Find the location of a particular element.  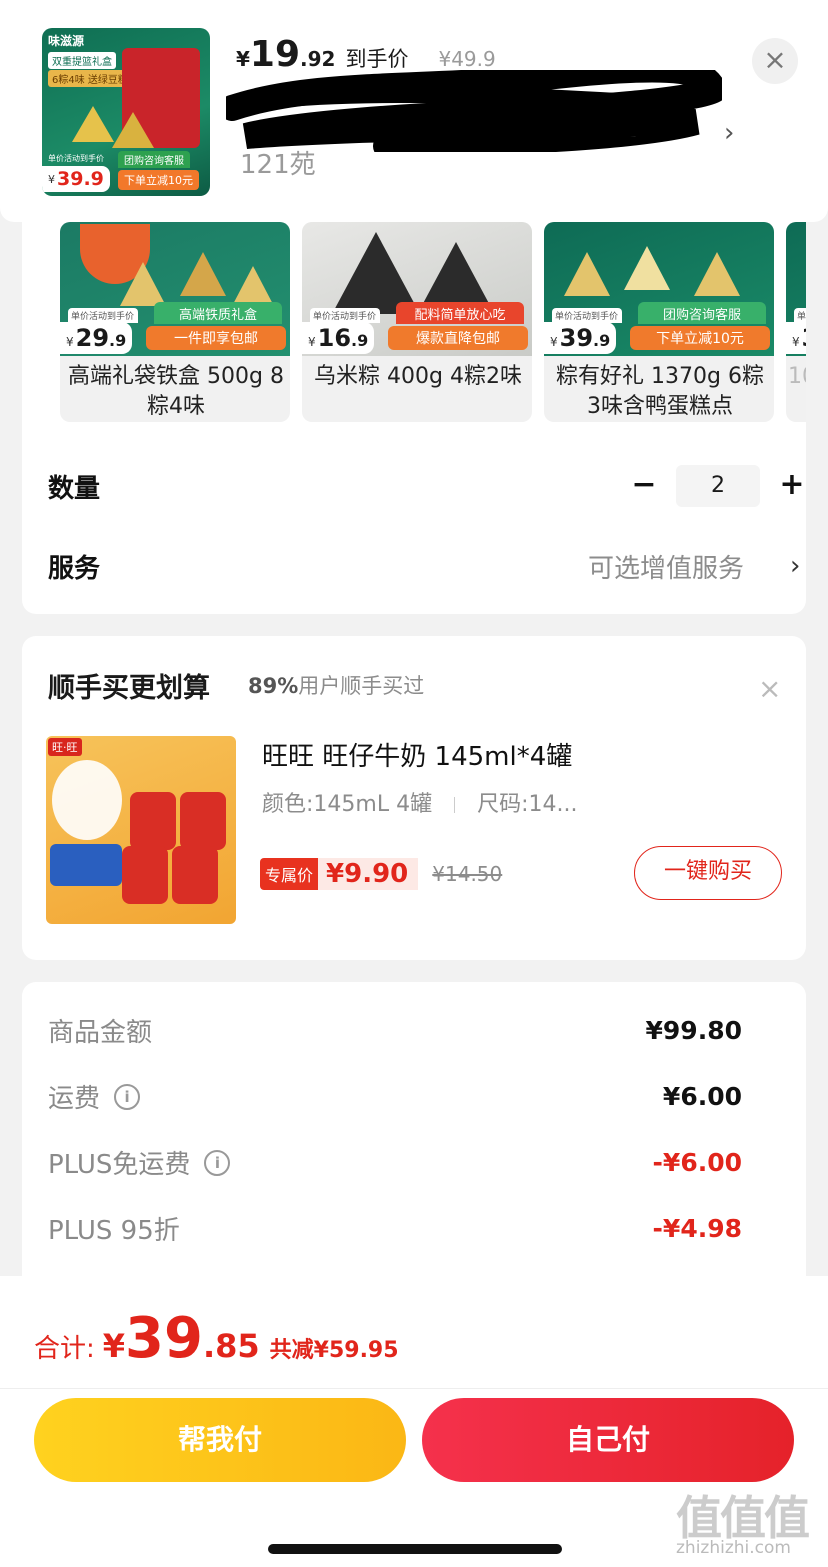

help-pay-button: 帮我付 is located at coordinates (220, 1440).